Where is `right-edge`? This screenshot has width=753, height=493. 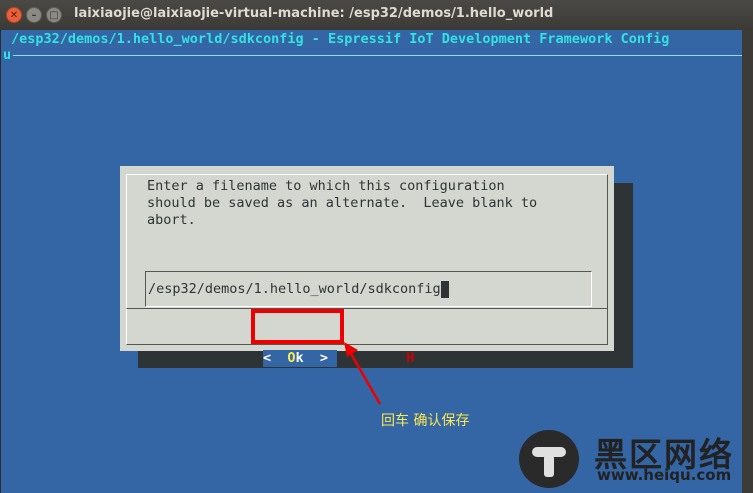
right-edge is located at coordinates (747, 261).